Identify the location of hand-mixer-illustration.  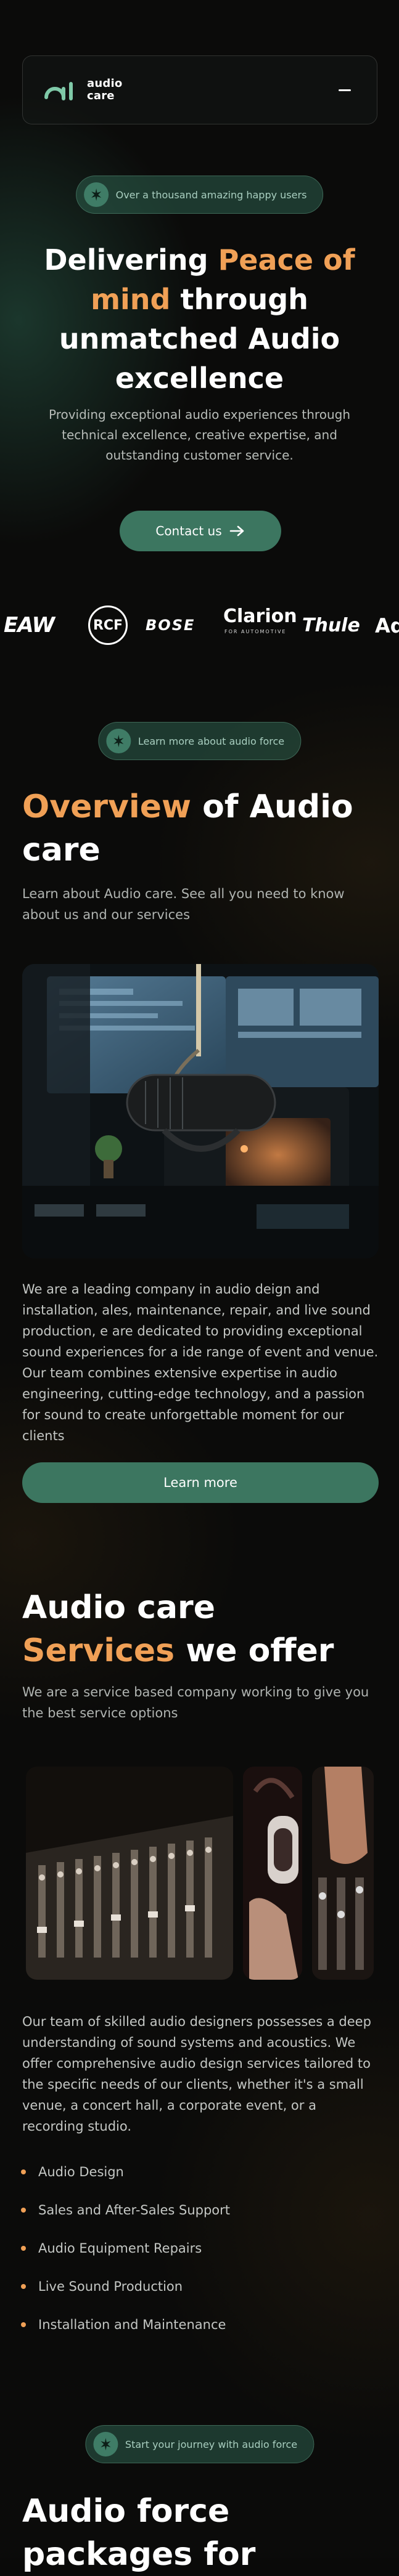
(343, 1873).